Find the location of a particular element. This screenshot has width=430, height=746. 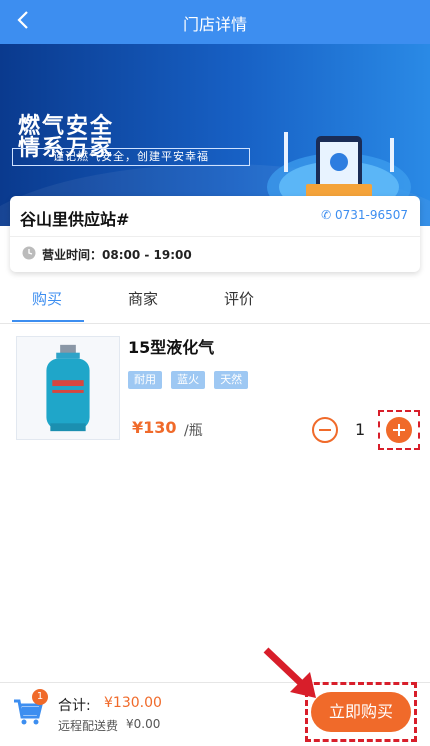

increase-quantity-button is located at coordinates (399, 430).